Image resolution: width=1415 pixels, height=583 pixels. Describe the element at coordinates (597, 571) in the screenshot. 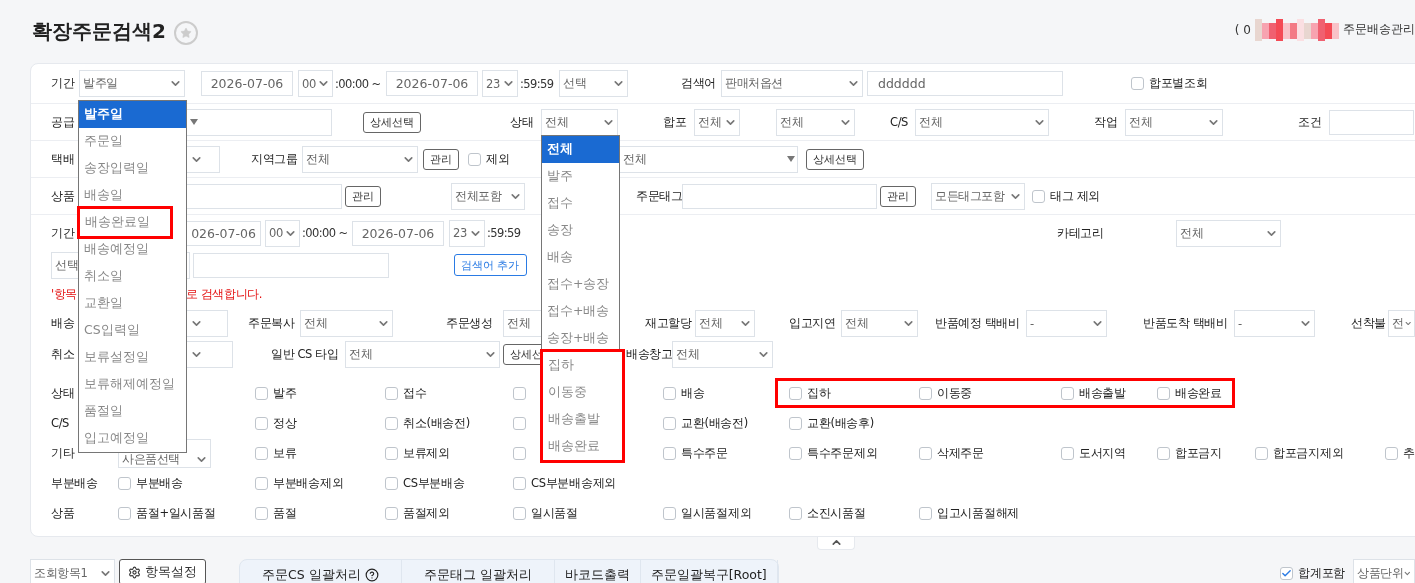

I see `action-tab: 바코드출력` at that location.